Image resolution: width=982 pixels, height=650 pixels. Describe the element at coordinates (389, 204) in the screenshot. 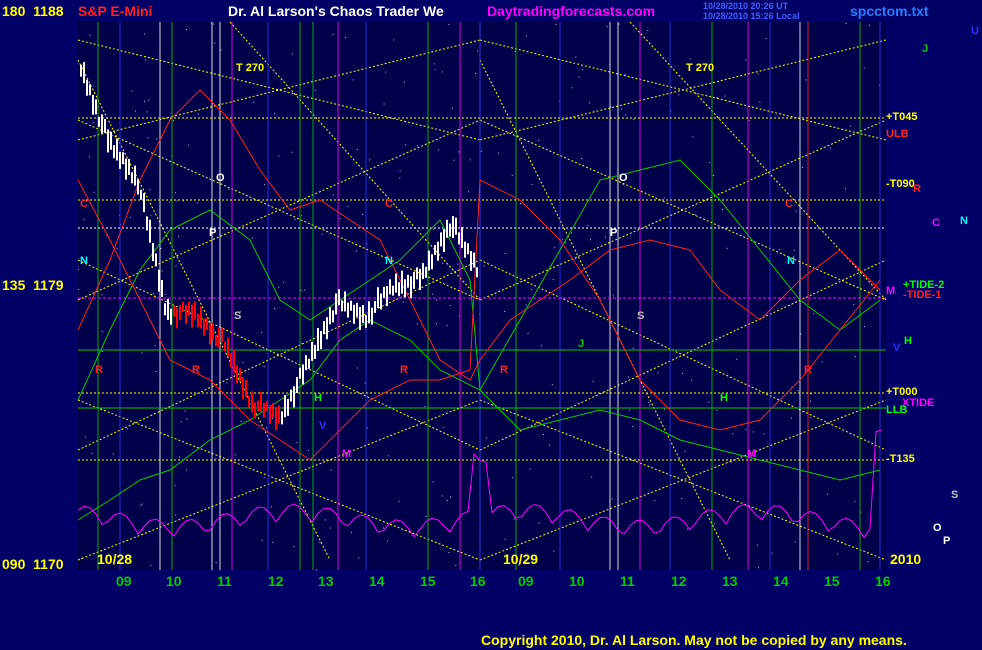

I see `marker-c-2: C` at that location.